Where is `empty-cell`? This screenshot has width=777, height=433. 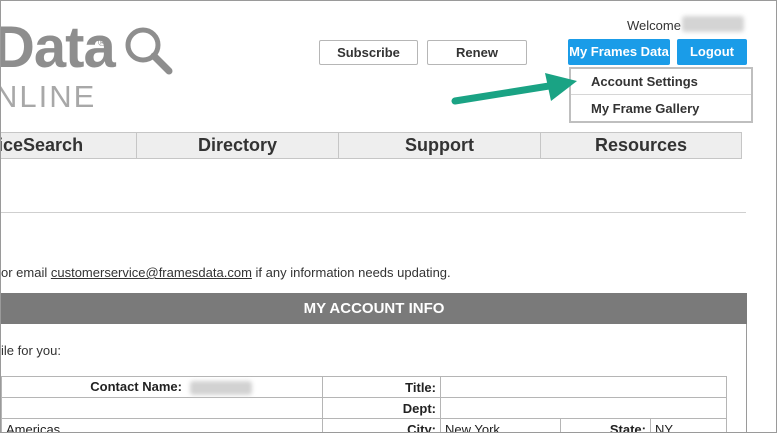
empty-cell is located at coordinates (162, 408).